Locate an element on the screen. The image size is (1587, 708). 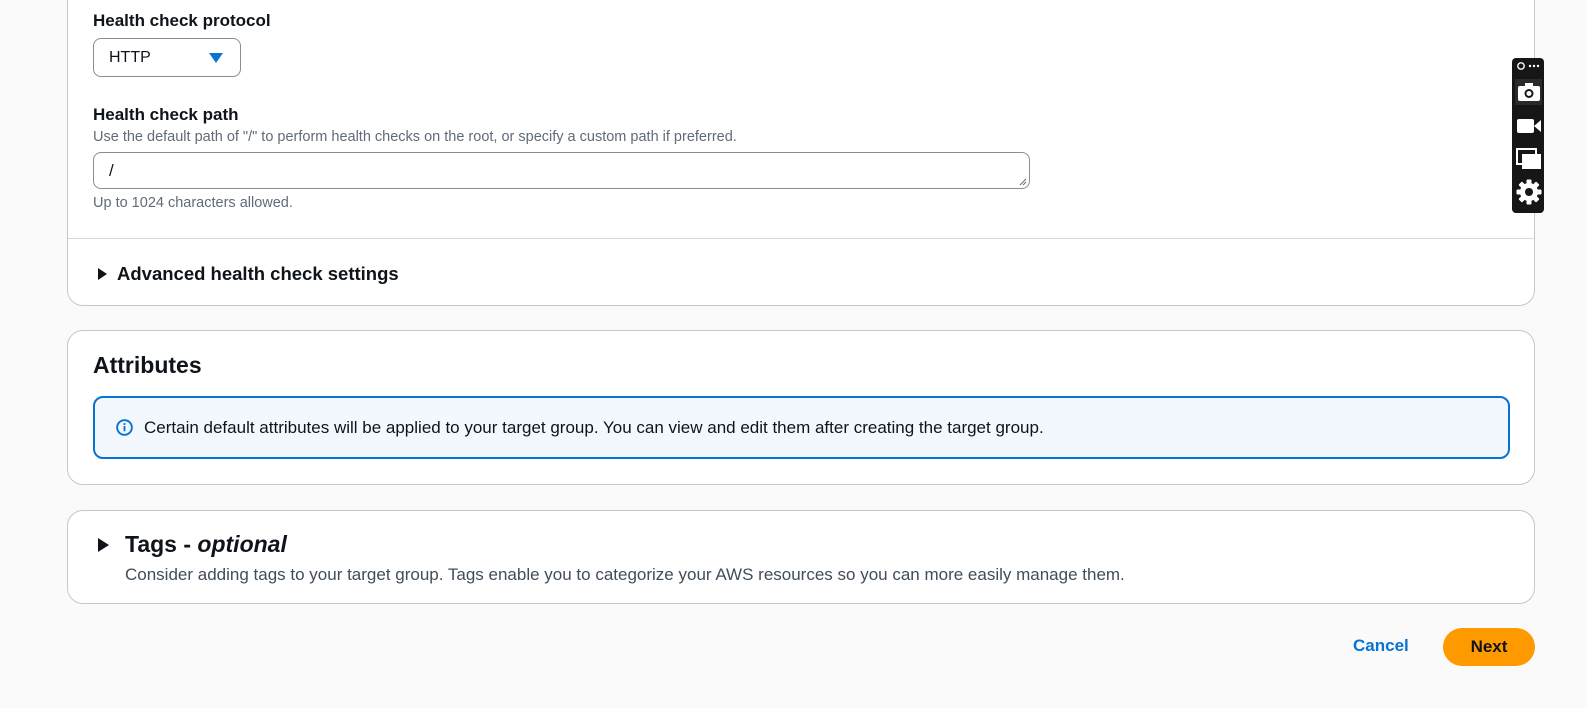
advanced-health-check-expander: Advanced health check settings is located at coordinates (248, 274).